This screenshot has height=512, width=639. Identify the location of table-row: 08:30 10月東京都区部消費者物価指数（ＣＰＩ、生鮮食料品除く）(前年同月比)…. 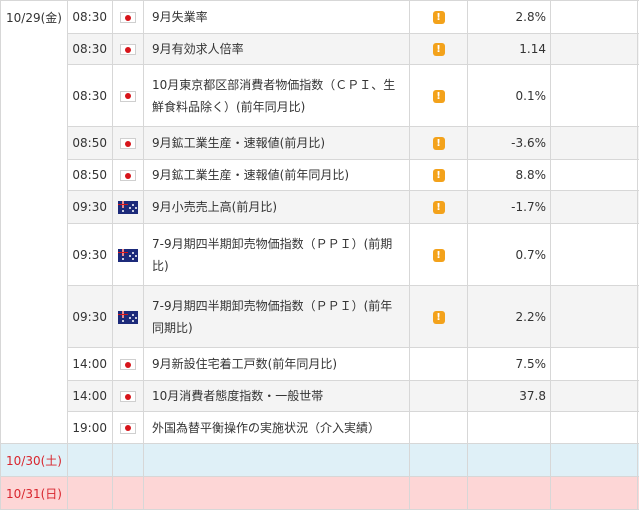
(320, 95).